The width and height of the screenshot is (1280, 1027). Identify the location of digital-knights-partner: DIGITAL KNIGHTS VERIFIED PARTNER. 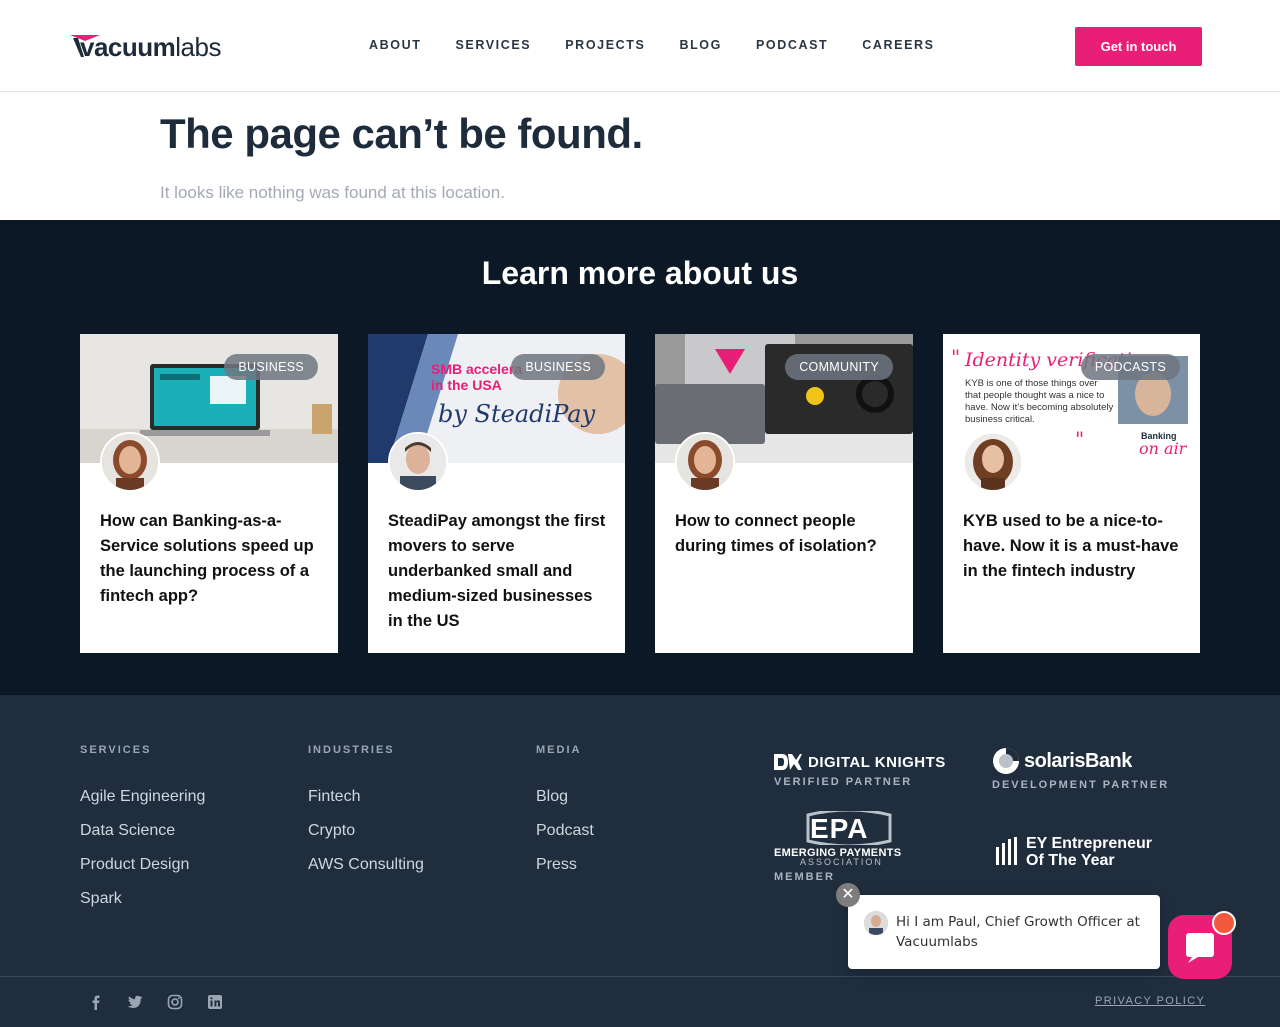
(860, 770).